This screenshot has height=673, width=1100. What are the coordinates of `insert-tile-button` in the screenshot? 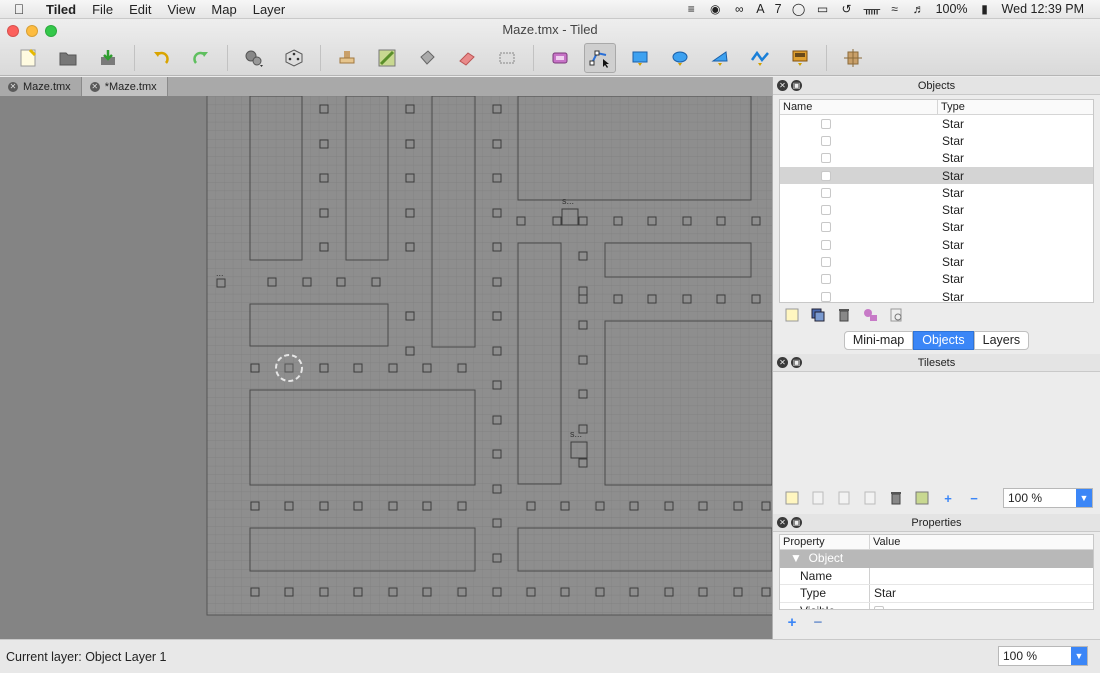 It's located at (800, 58).